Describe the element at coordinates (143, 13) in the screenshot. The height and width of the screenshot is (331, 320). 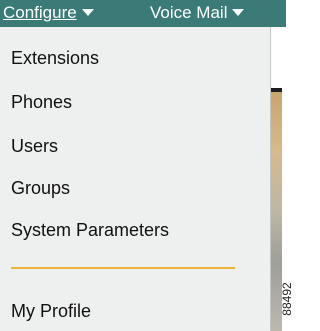
I see `menu-bar: Configure Voice Mail` at that location.